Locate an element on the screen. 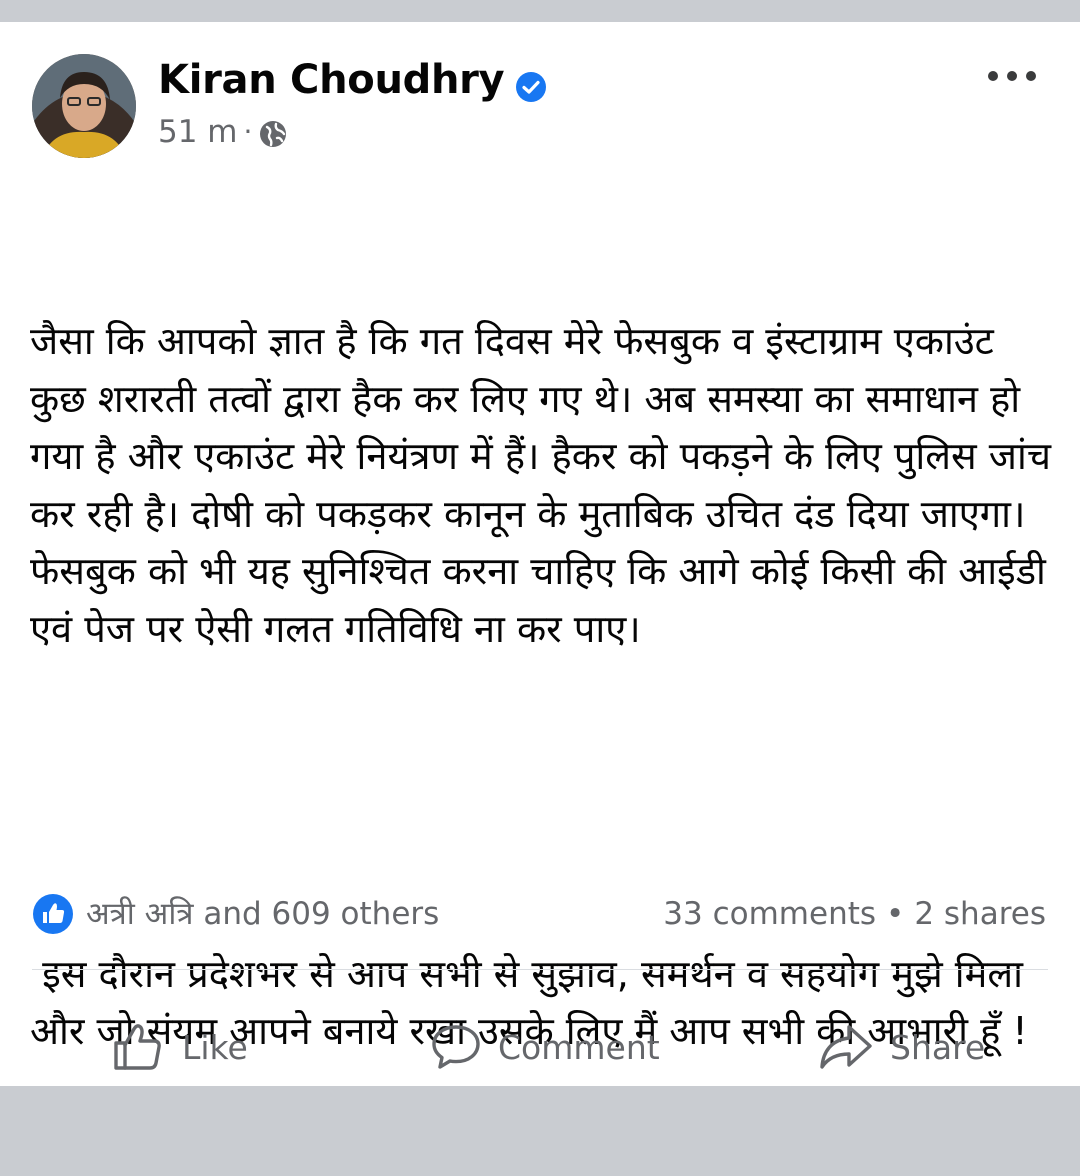  reactions-summary: अत्री अत्रि and 609 others is located at coordinates (235, 914).